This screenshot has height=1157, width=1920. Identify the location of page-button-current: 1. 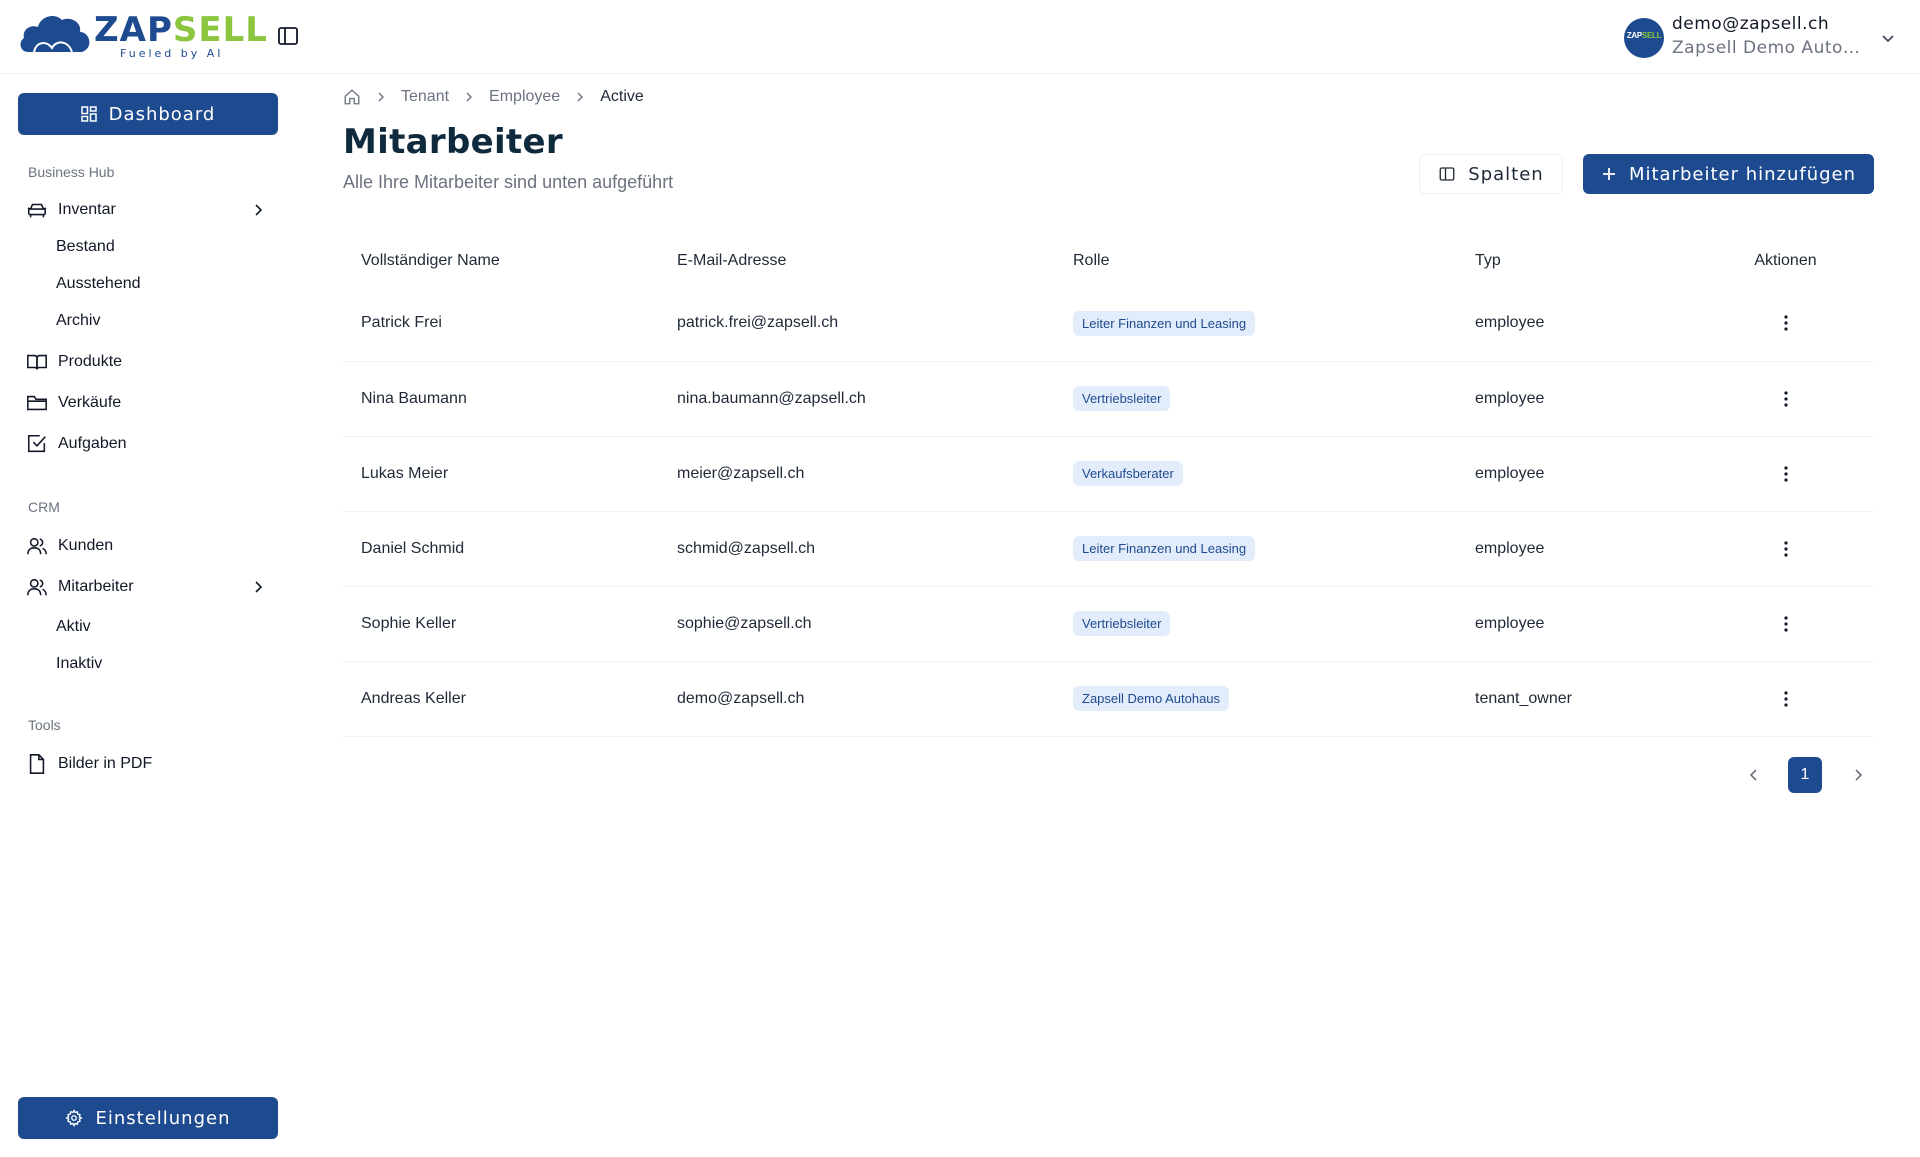
(1805, 775).